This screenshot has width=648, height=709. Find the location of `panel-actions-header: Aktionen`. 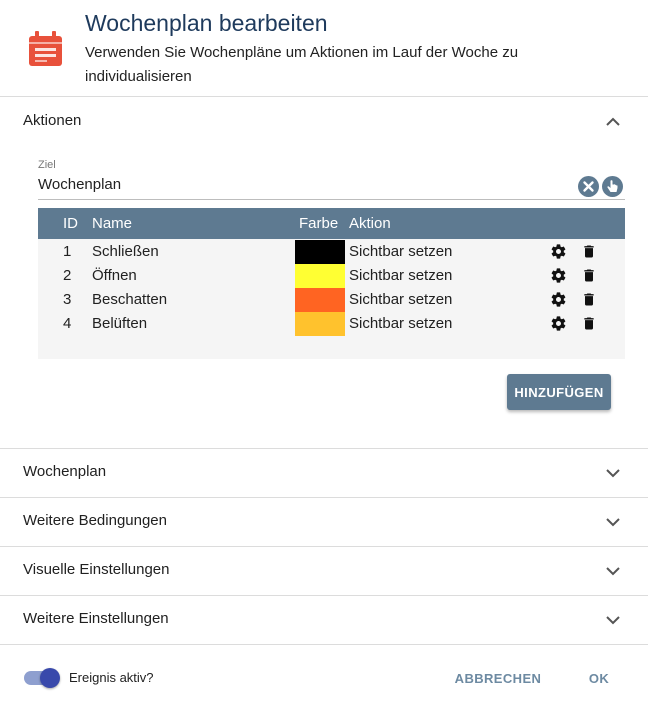

panel-actions-header: Aktionen is located at coordinates (324, 121).